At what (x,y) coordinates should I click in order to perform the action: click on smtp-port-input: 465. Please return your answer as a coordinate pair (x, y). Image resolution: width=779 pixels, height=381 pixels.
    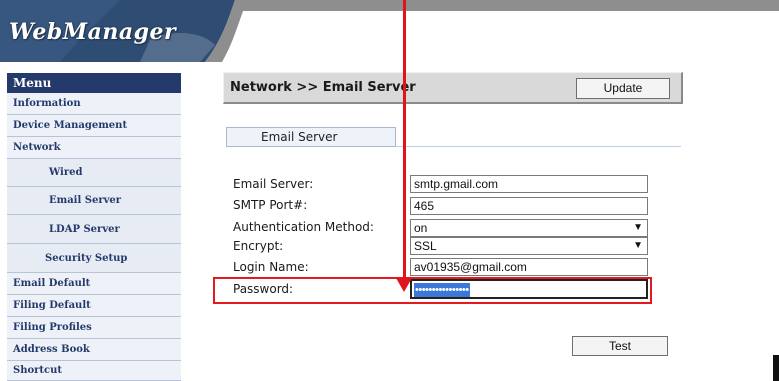
    Looking at the image, I should click on (529, 206).